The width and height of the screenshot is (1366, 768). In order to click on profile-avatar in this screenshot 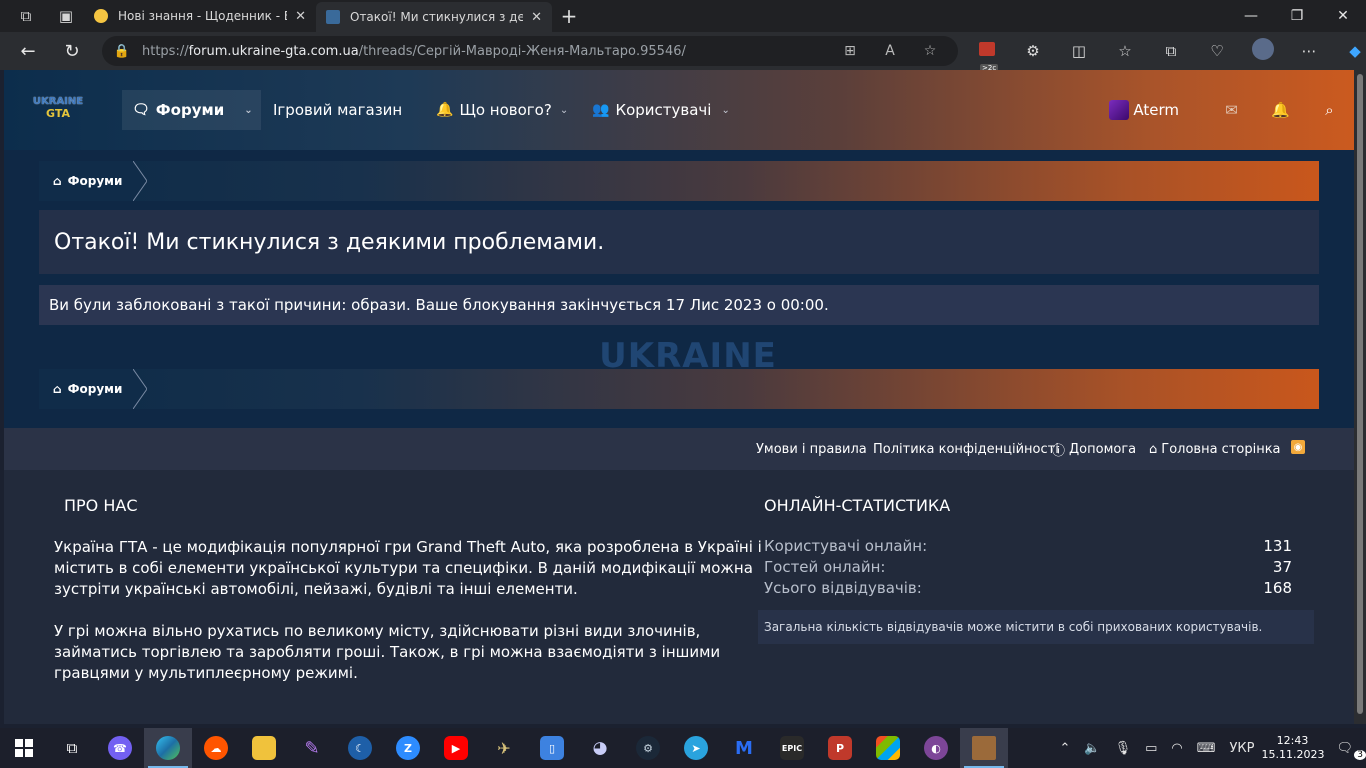, I will do `click(1263, 51)`.